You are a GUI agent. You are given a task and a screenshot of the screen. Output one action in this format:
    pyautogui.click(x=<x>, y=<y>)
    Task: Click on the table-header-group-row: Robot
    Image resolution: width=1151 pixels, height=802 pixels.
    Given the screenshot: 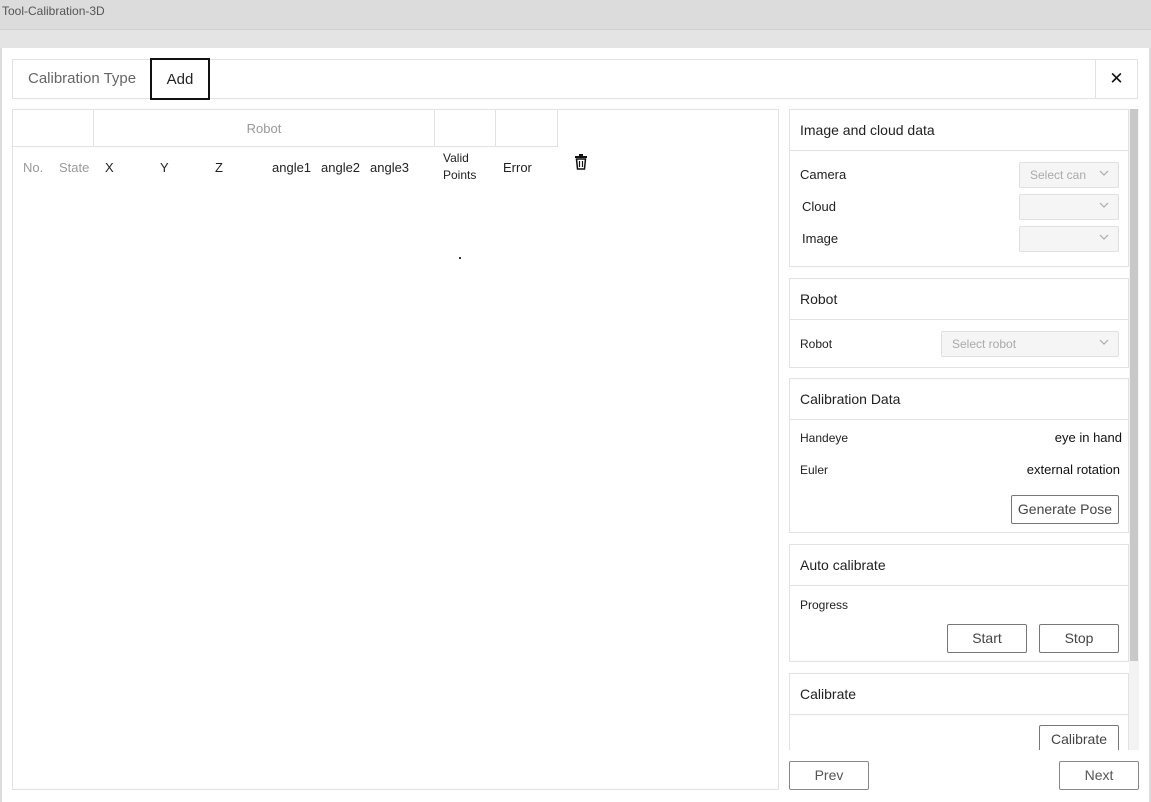 What is the action you would take?
    pyautogui.click(x=285, y=128)
    